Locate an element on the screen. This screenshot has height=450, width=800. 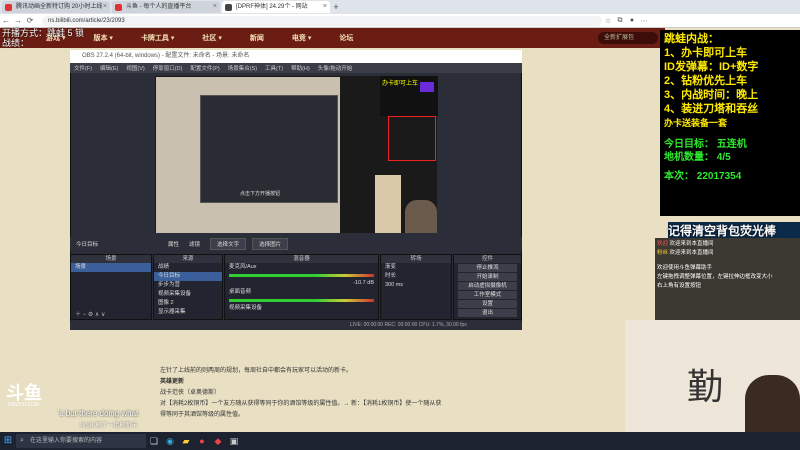
menu-item: 停靠窗口(D) is located at coordinates (168, 68).